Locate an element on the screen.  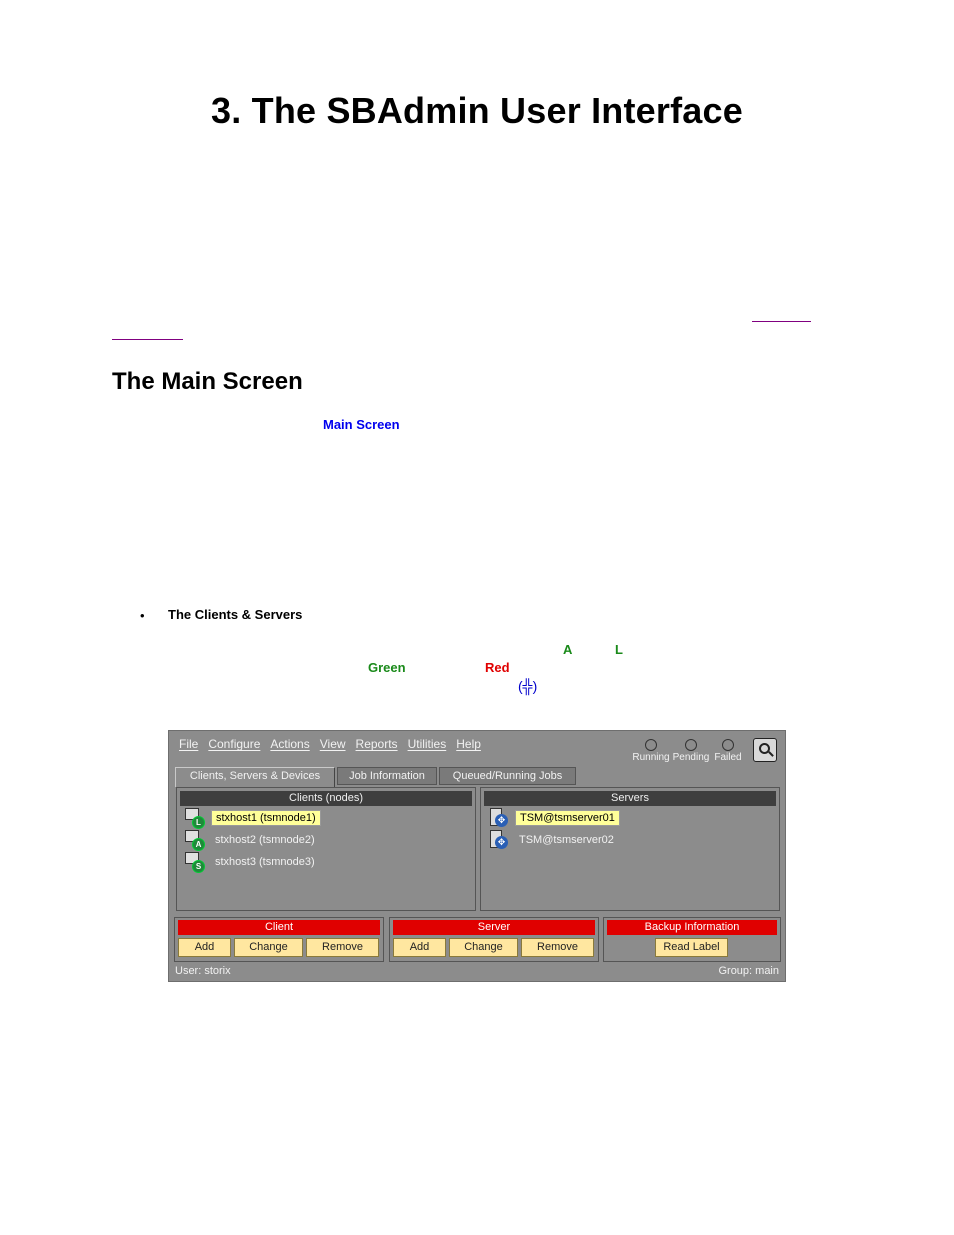
backup-info-title: Backup Information is located at coordinates (692, 927).